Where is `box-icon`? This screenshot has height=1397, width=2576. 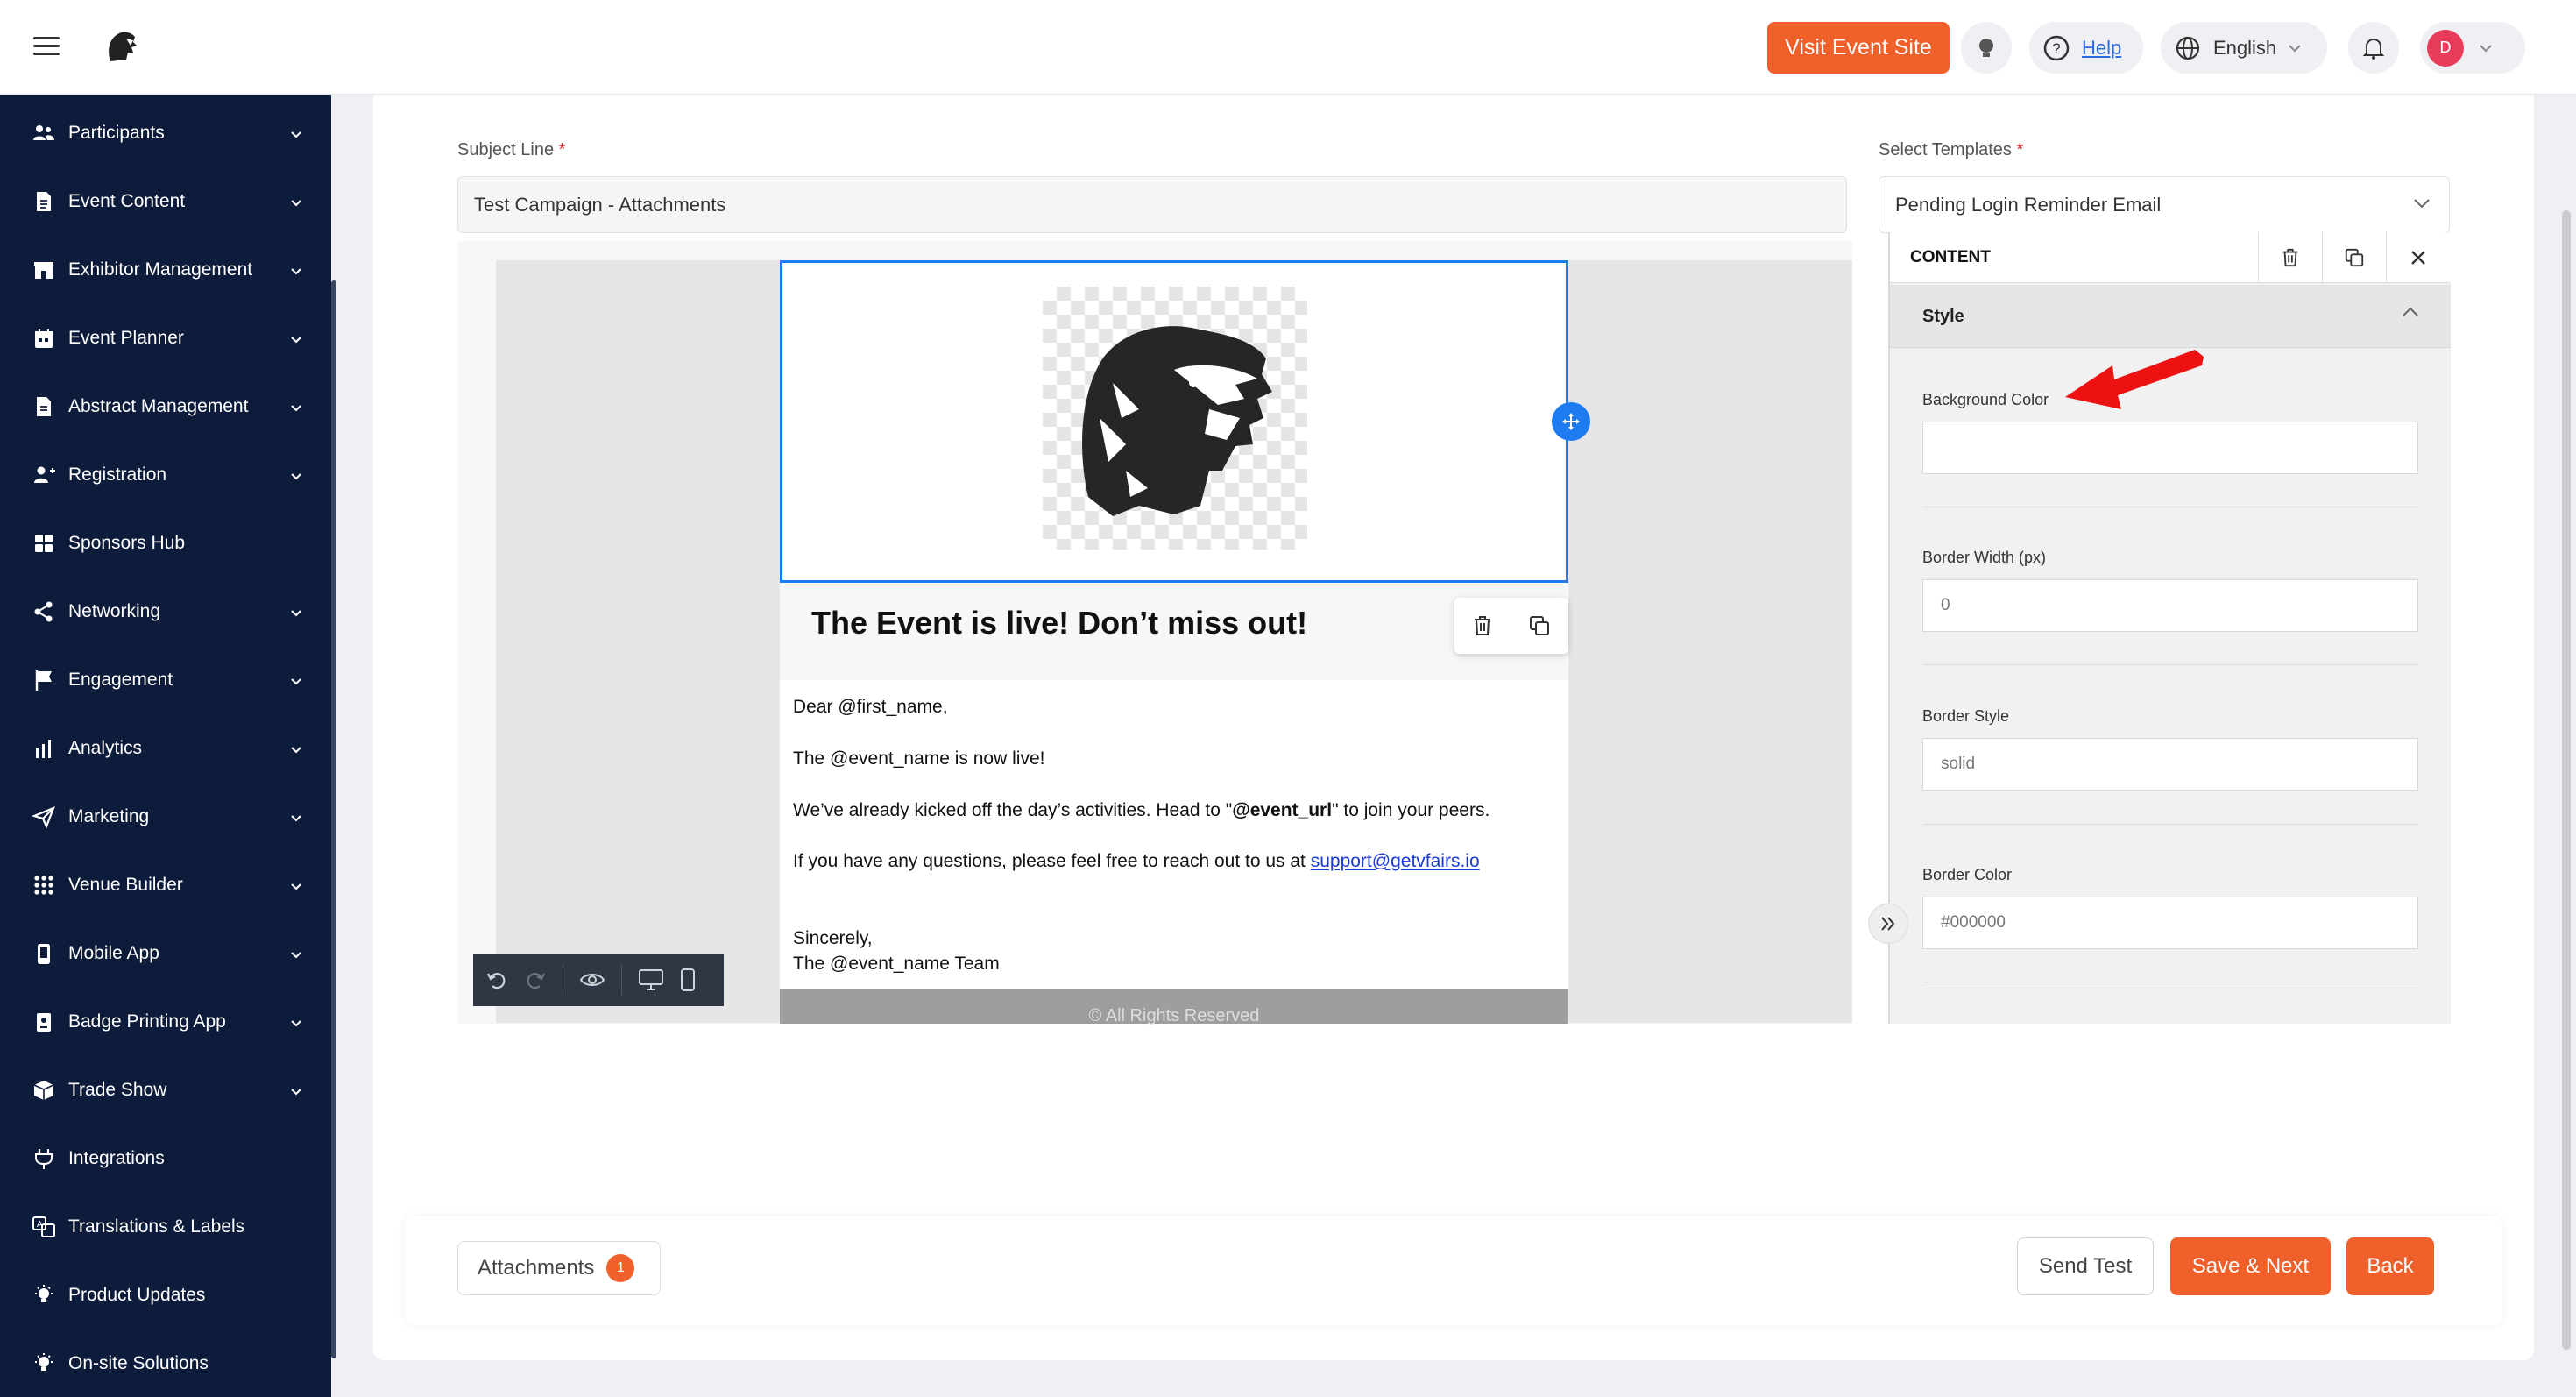
box-icon is located at coordinates (44, 1091).